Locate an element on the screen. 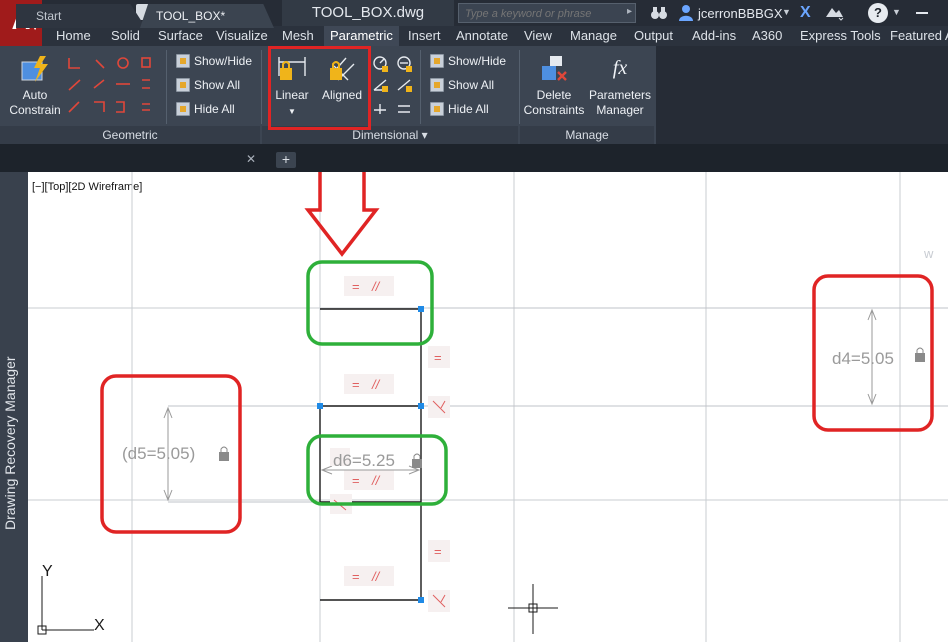 This screenshot has width=948, height=642. tab-view: View is located at coordinates (538, 36).